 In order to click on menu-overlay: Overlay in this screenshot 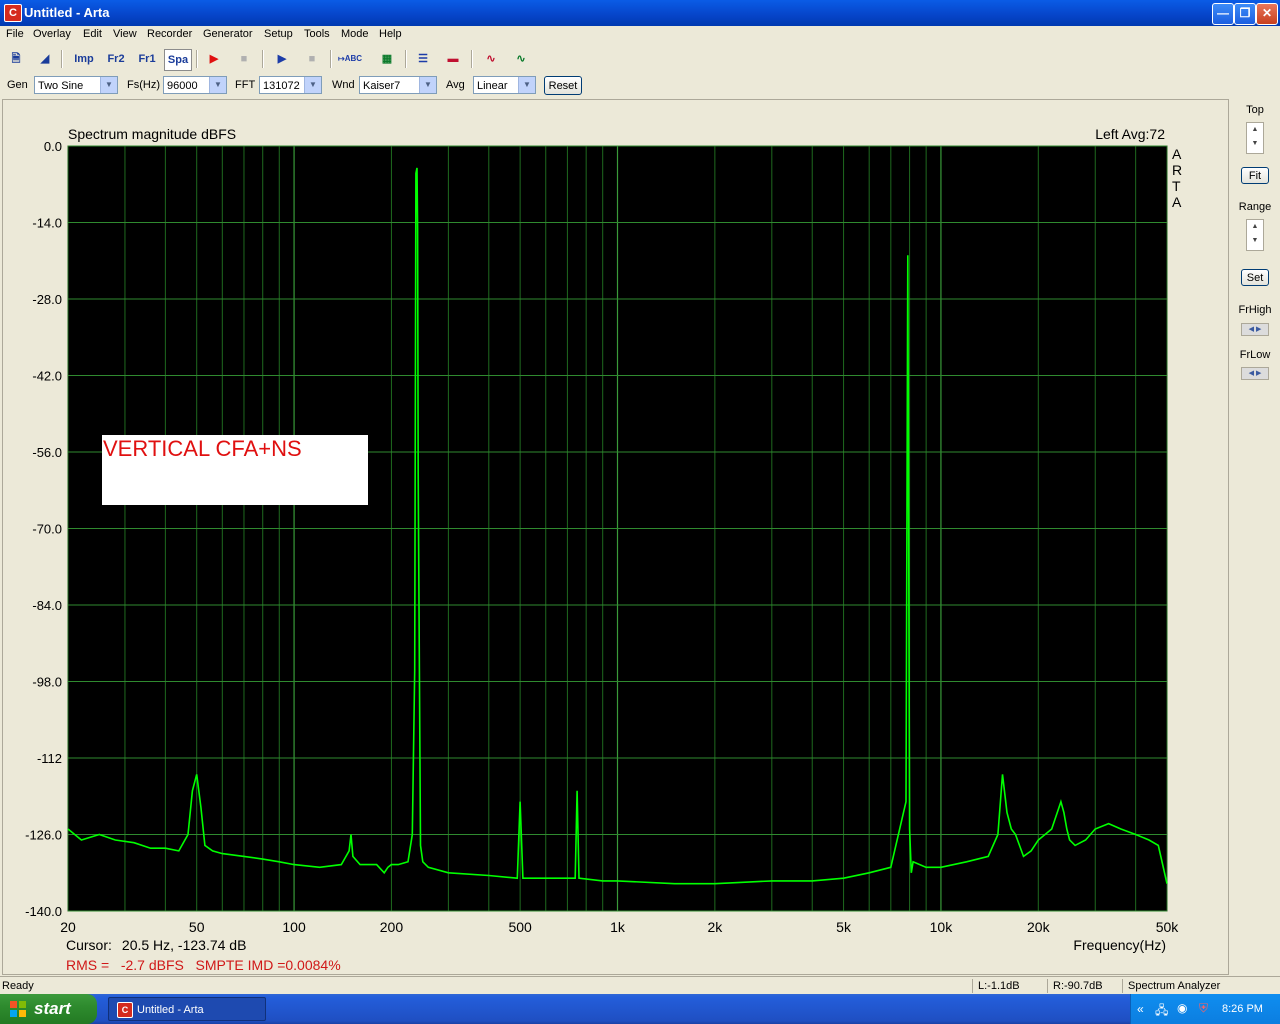, I will do `click(52, 34)`.